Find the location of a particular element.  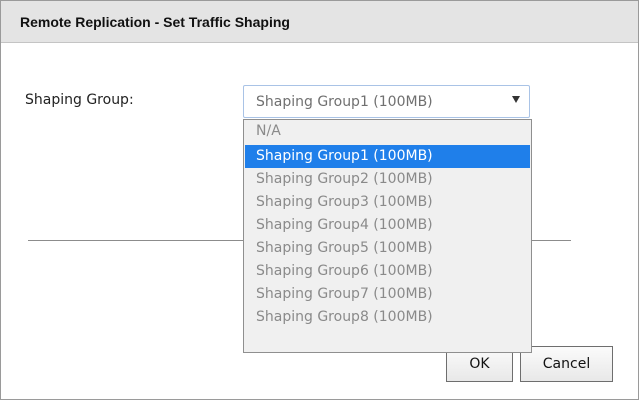

shaping-group-select-value: Shaping Group1 (100MB) is located at coordinates (344, 102).